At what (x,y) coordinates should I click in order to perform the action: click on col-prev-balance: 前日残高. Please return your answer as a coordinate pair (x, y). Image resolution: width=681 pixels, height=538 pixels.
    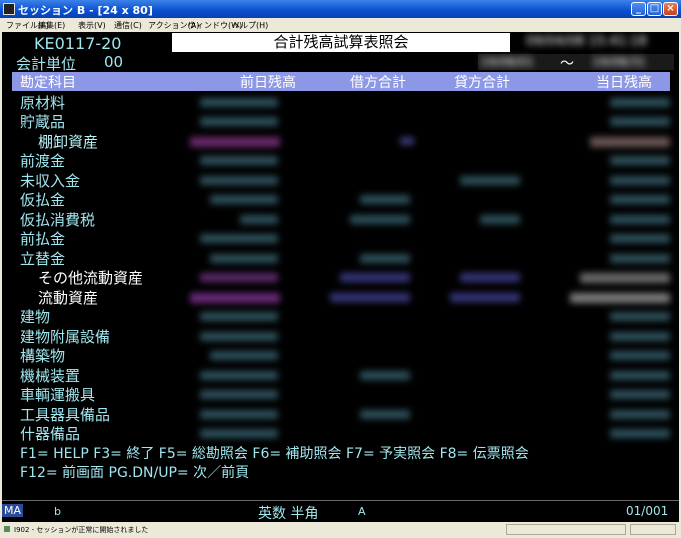
    Looking at the image, I should click on (268, 83).